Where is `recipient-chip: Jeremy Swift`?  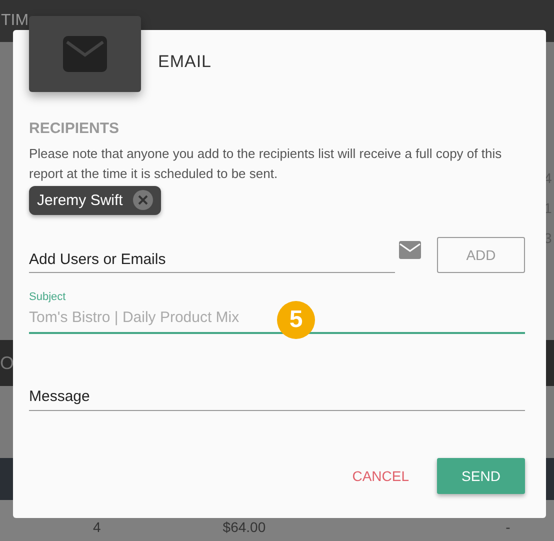
recipient-chip: Jeremy Swift is located at coordinates (95, 200).